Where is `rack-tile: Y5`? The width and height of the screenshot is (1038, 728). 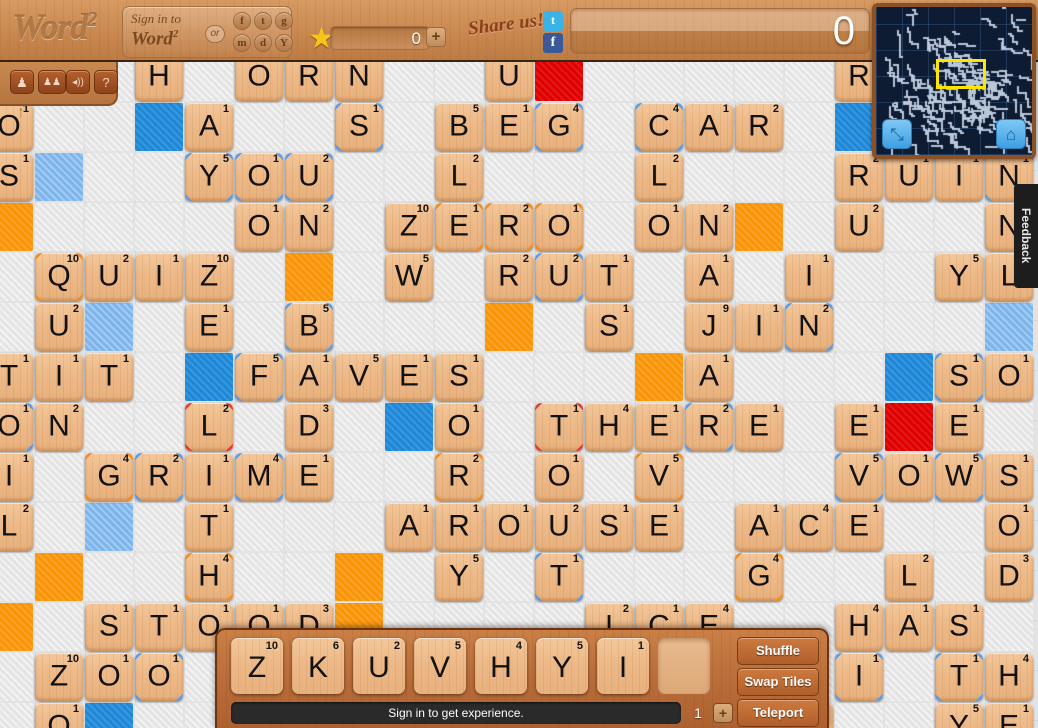 rack-tile: Y5 is located at coordinates (562, 666).